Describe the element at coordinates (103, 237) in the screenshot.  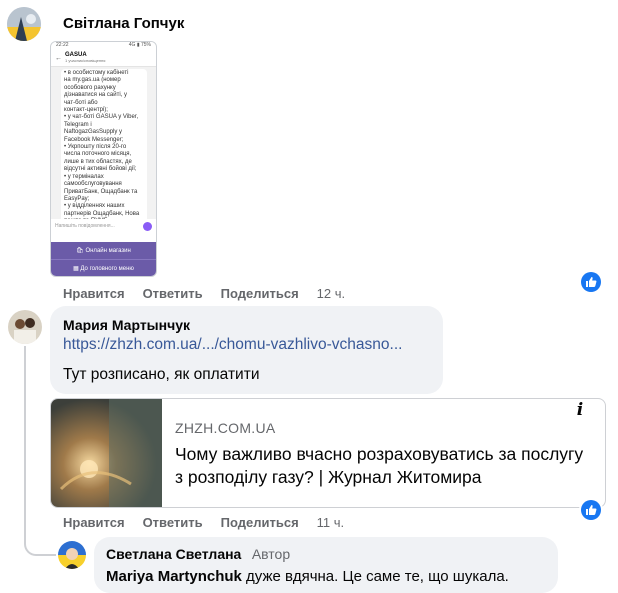
I see `phone-emoji-row` at that location.